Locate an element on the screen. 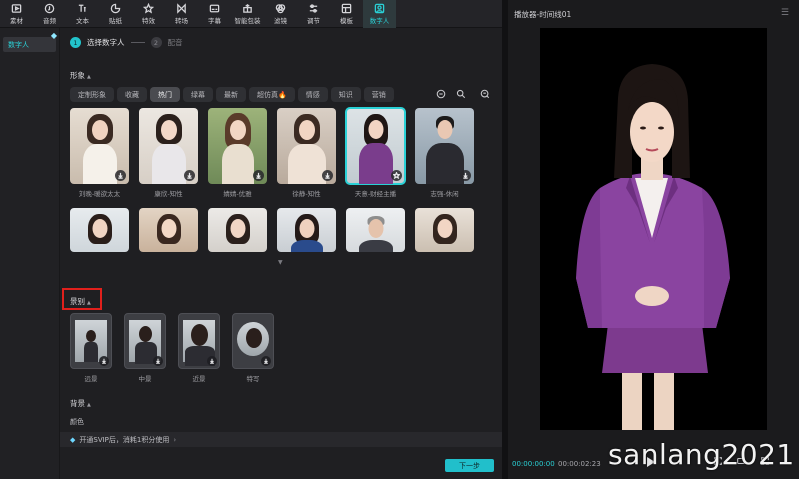  section-avatar-title: 形象 ▲ is located at coordinates (80, 75).